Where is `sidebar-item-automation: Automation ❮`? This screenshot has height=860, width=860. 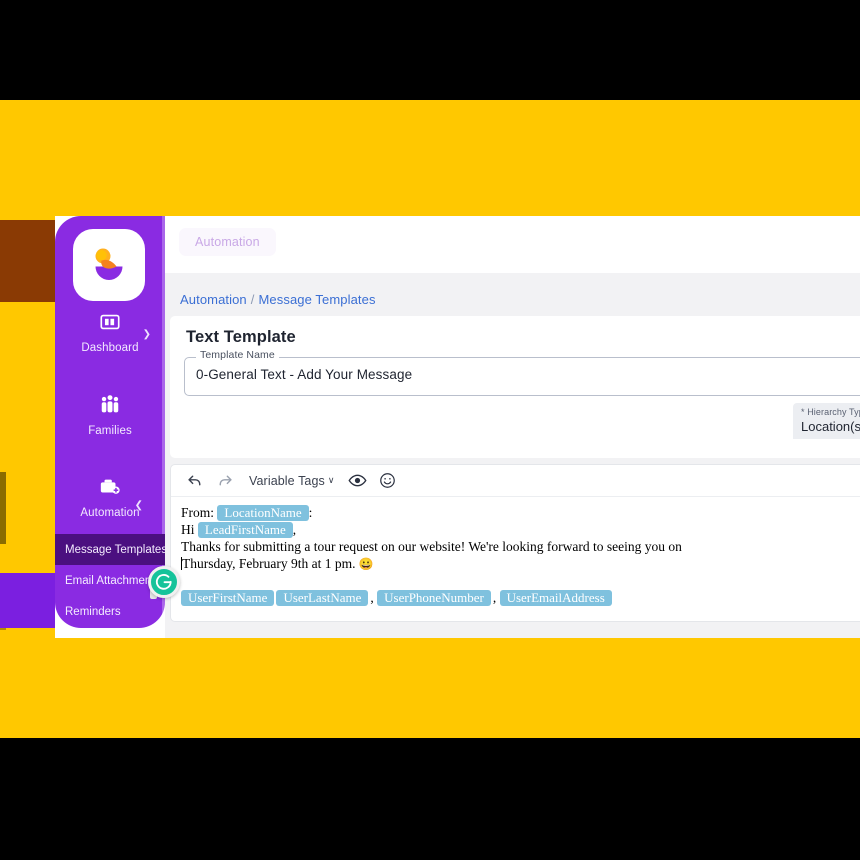 sidebar-item-automation: Automation ❮ is located at coordinates (110, 497).